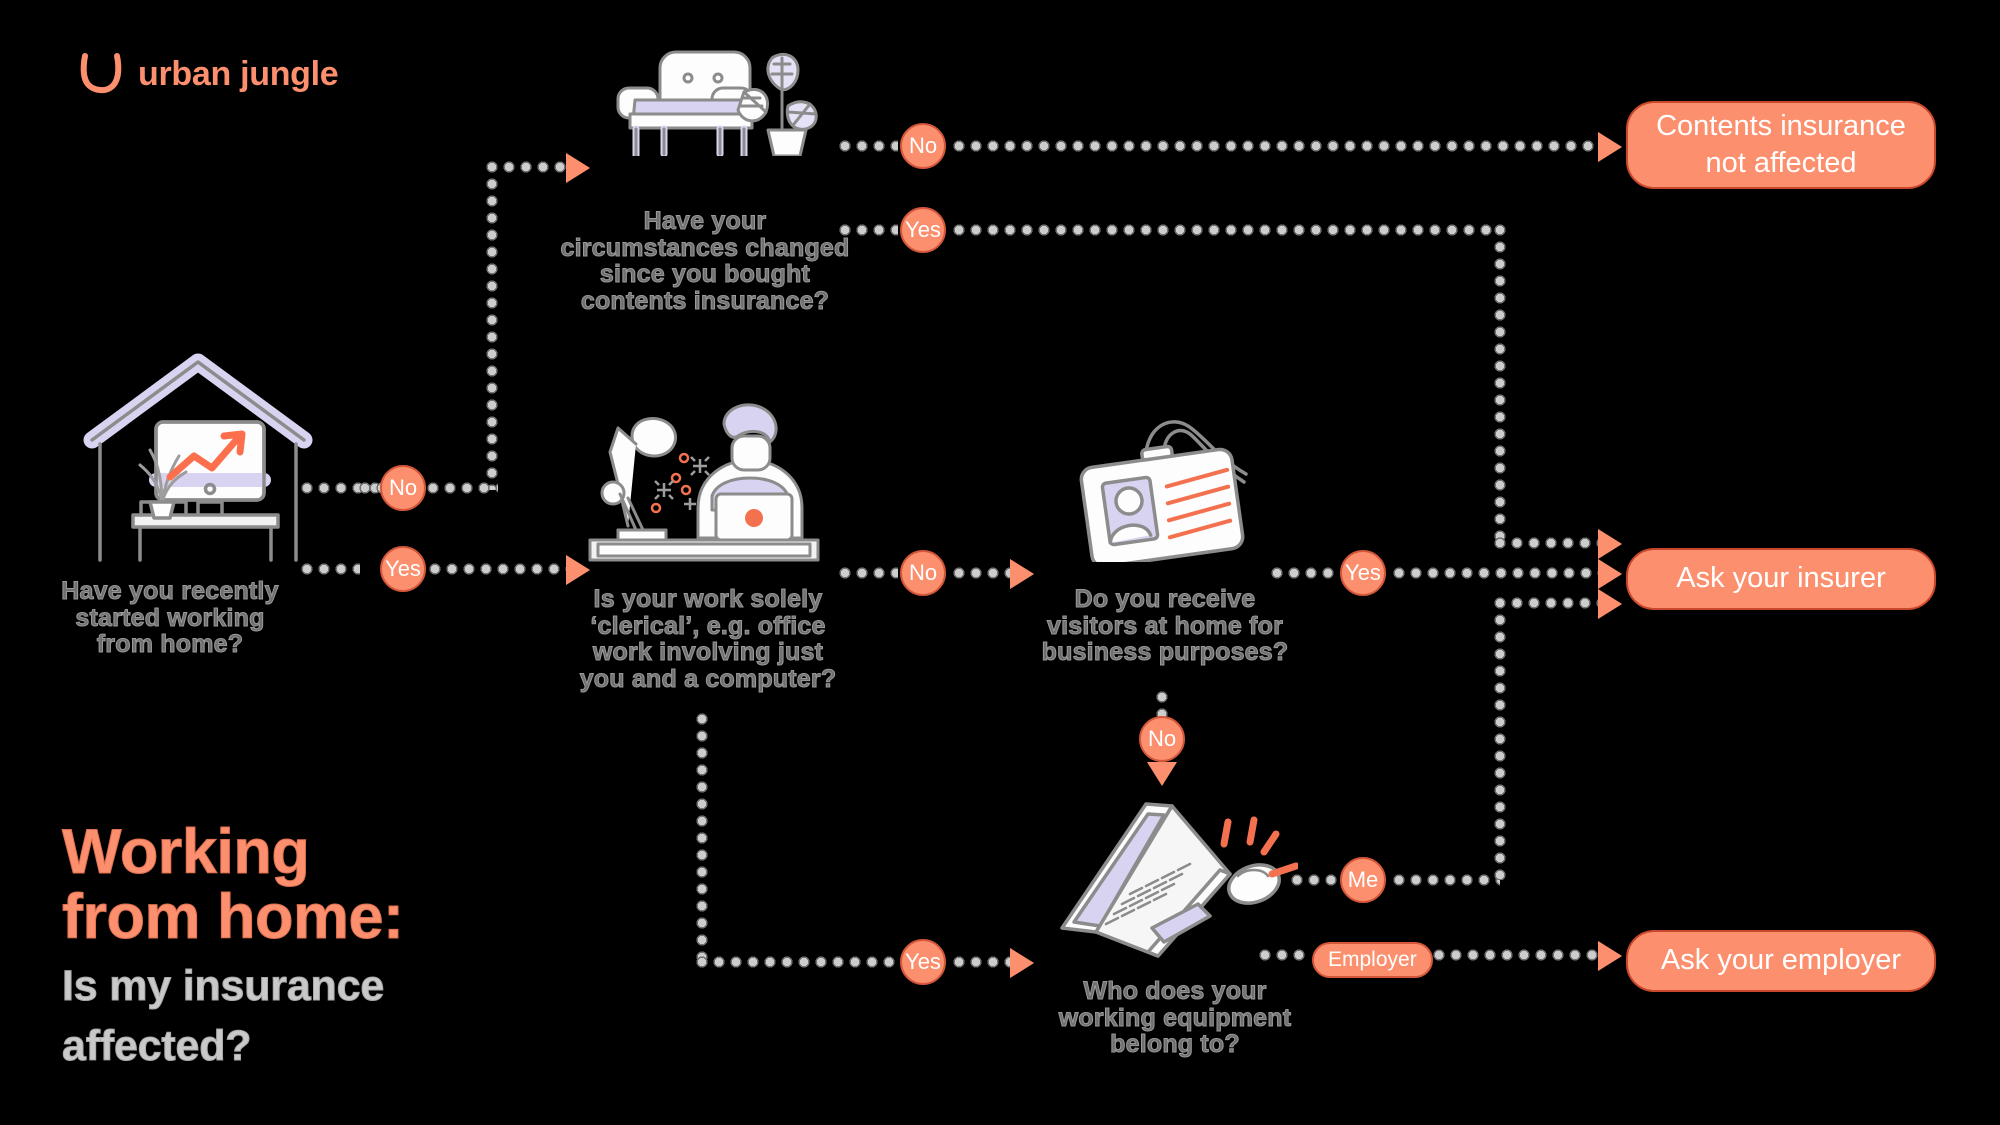 The image size is (2000, 1125). What do you see at coordinates (708, 625) in the screenshot?
I see `caption-line: ‘clerical’, e.g. office` at bounding box center [708, 625].